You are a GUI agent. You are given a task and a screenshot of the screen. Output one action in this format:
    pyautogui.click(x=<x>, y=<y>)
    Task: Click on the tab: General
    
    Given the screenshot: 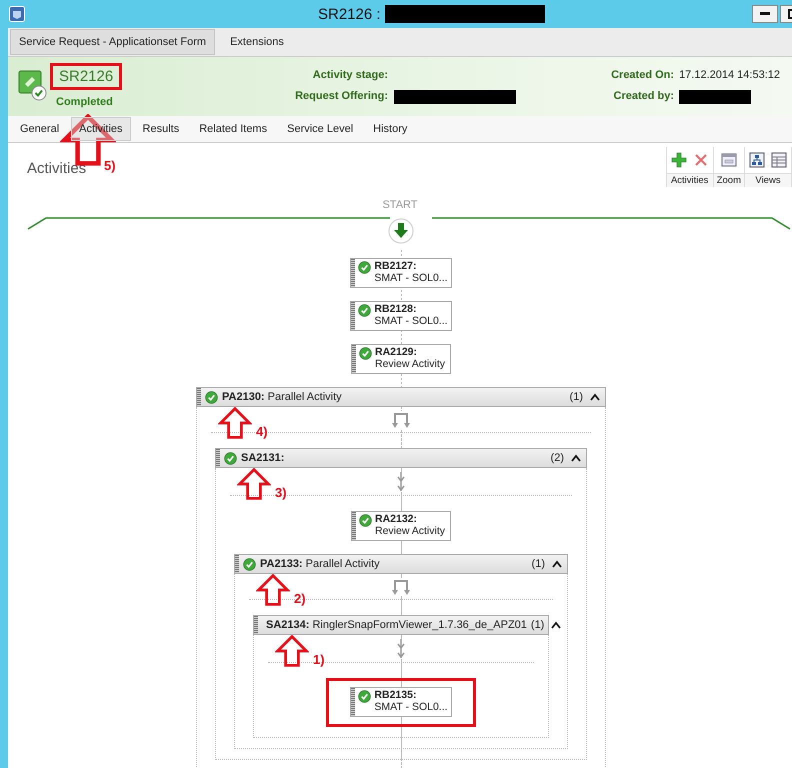 What is the action you would take?
    pyautogui.click(x=40, y=129)
    